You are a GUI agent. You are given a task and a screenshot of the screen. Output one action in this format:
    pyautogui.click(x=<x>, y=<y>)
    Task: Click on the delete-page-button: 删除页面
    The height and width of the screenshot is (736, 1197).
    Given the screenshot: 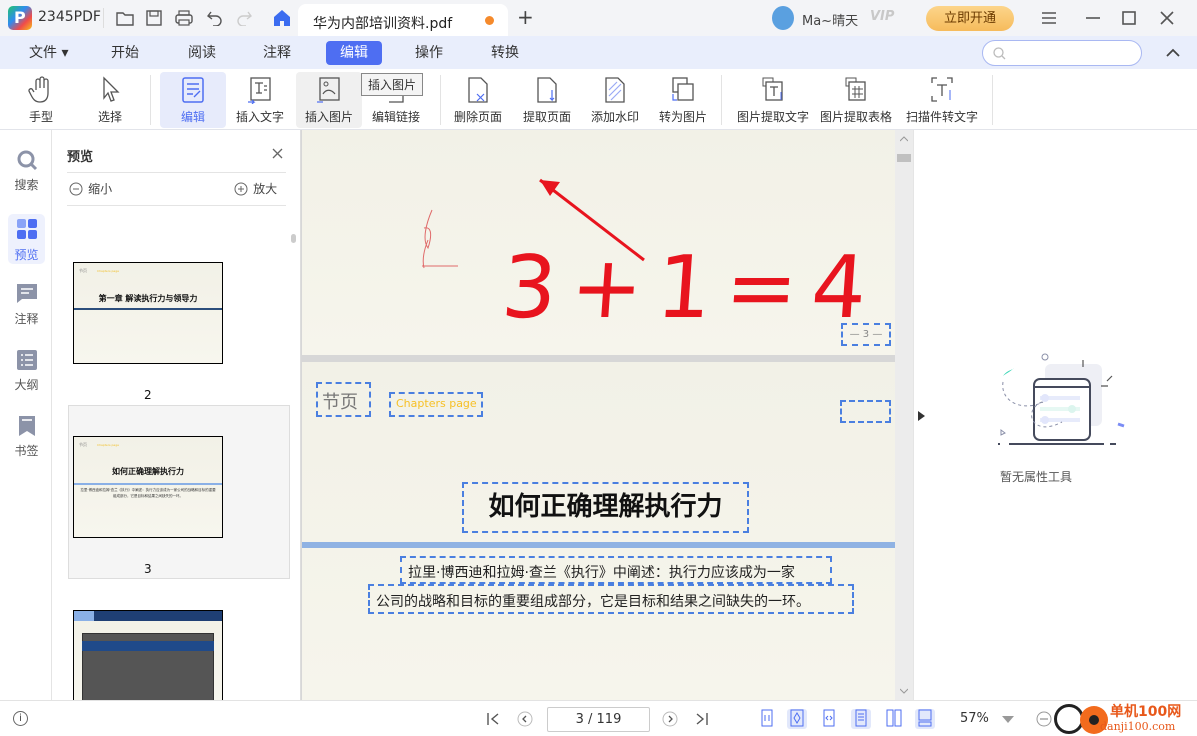 What is the action you would take?
    pyautogui.click(x=478, y=100)
    